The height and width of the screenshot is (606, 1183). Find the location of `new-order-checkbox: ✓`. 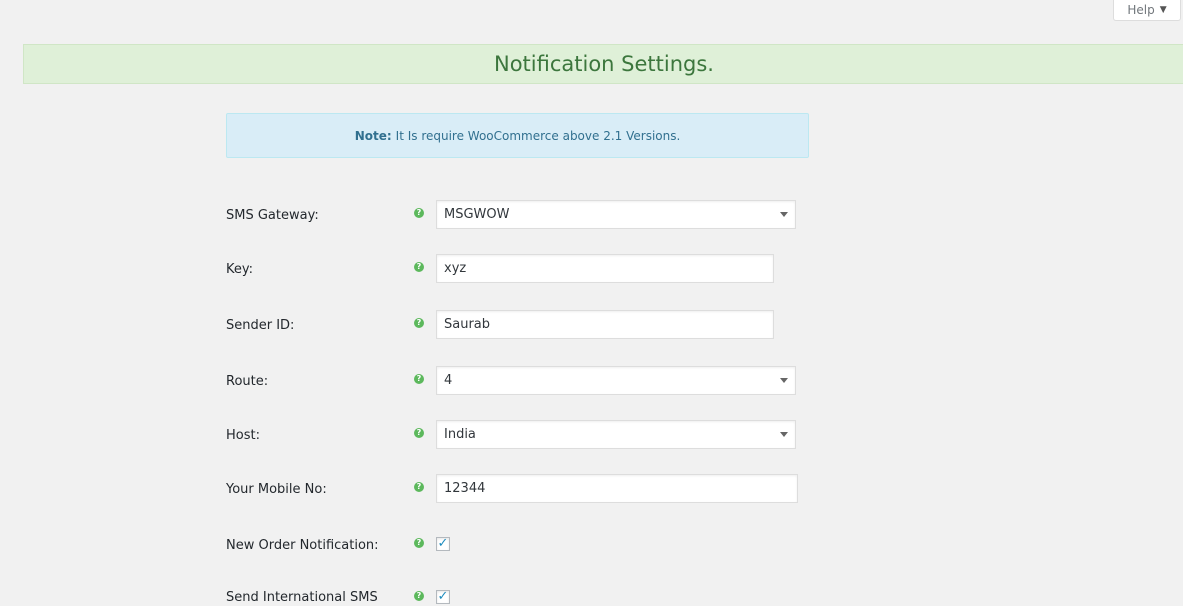

new-order-checkbox: ✓ is located at coordinates (443, 544).